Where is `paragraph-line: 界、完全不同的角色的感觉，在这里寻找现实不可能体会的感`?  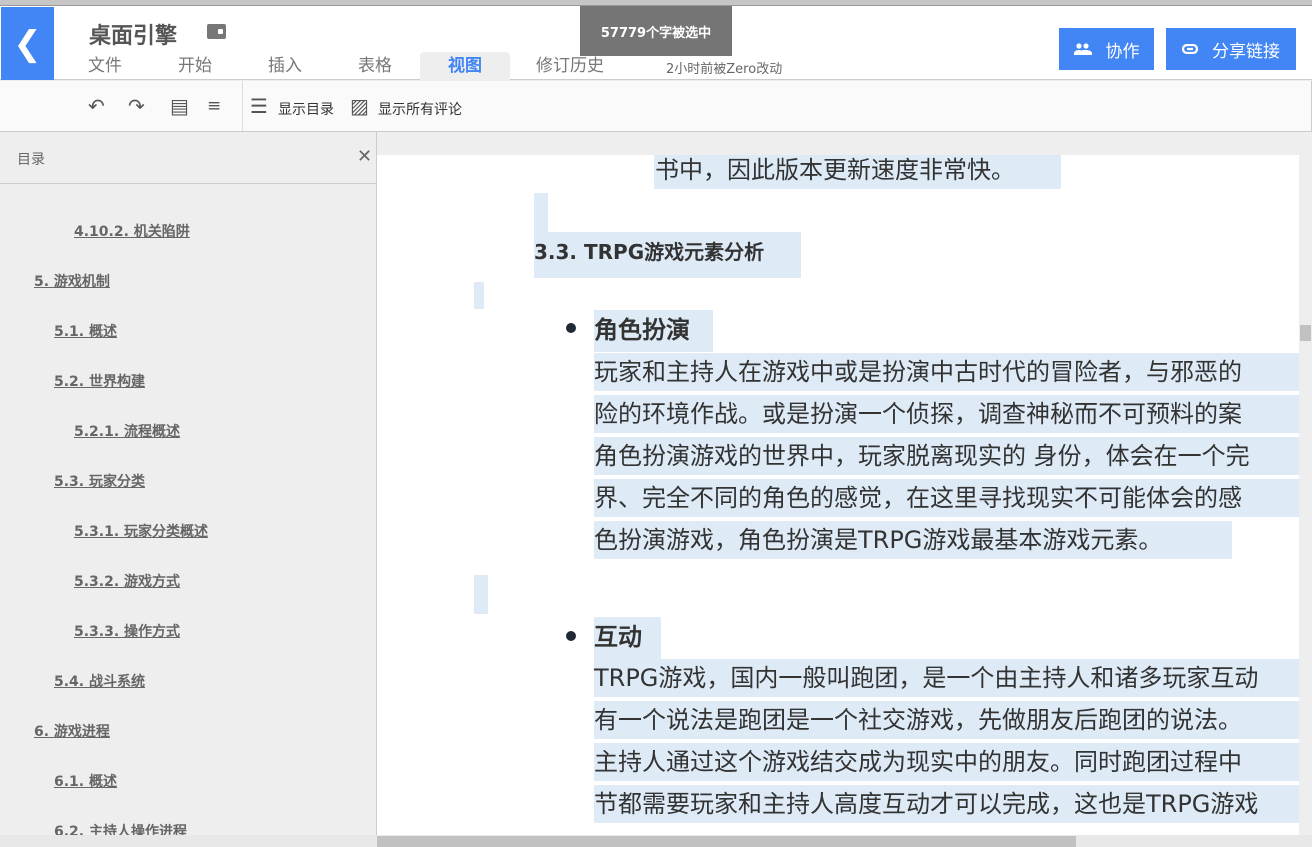
paragraph-line: 界、完全不同的角色的感觉，在这里寻找现实不可能体会的感 is located at coordinates (946, 498).